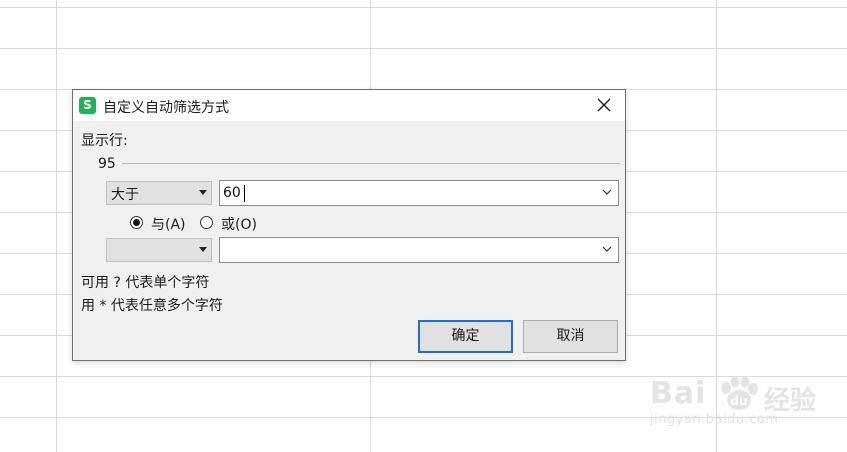  What do you see at coordinates (56, 226) in the screenshot?
I see `grid-column-line` at bounding box center [56, 226].